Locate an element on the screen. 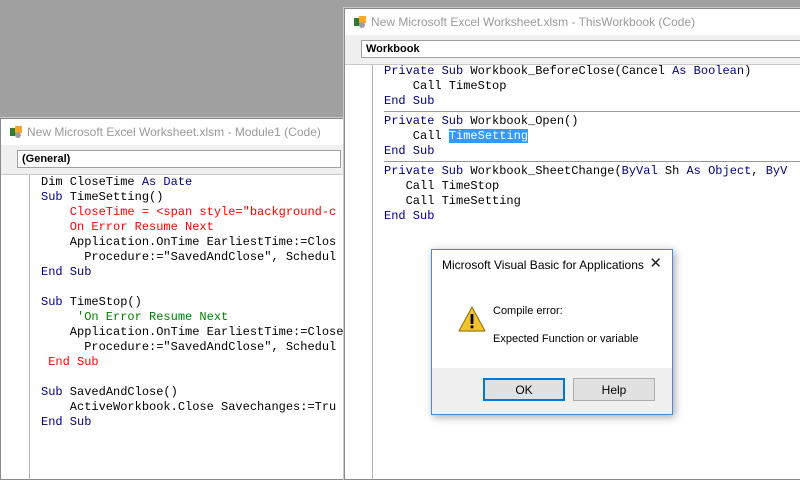  object-dropdown: Workbook is located at coordinates (580, 49).